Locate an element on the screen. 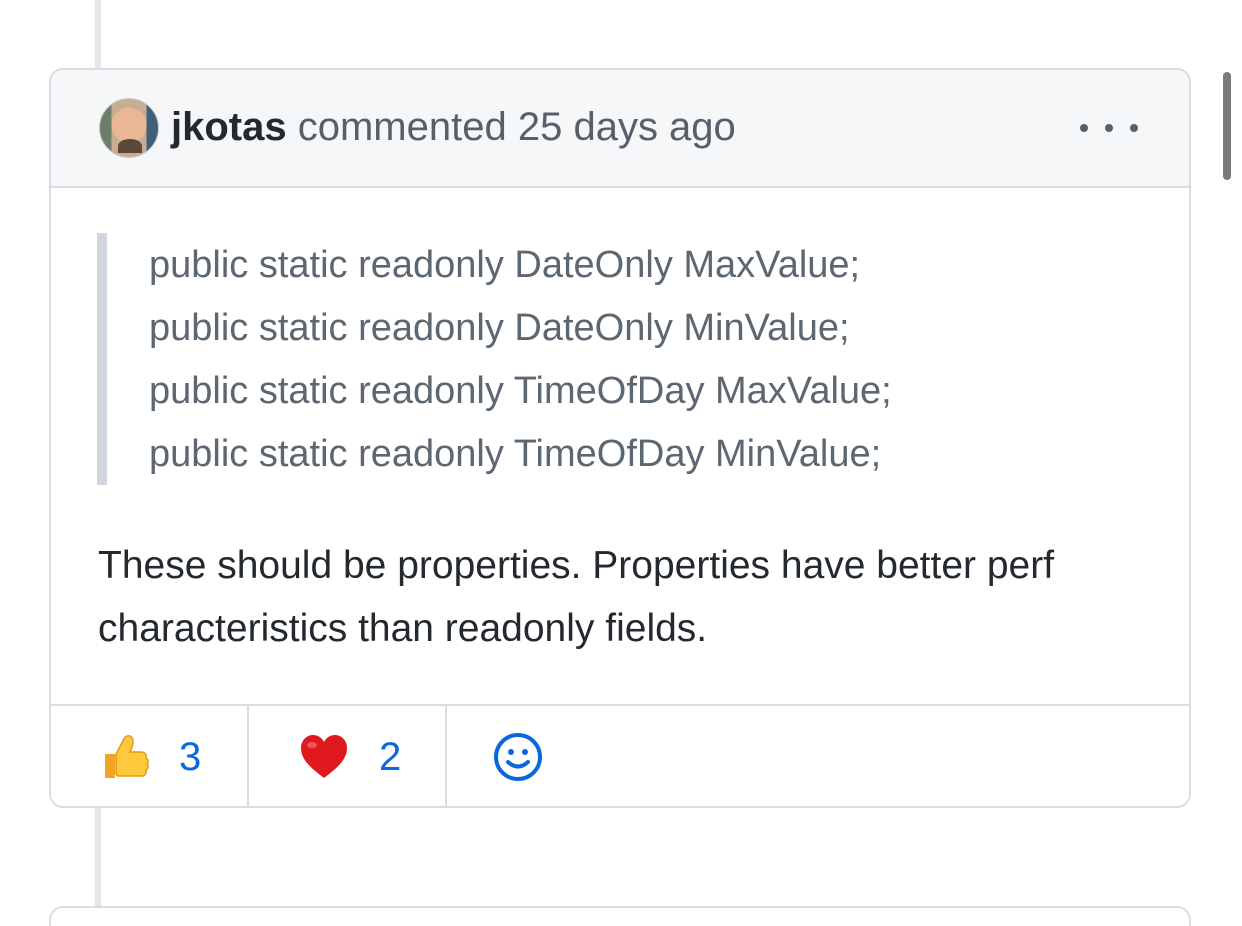 Image resolution: width=1242 pixels, height=926 pixels. next-comment-card is located at coordinates (620, 916).